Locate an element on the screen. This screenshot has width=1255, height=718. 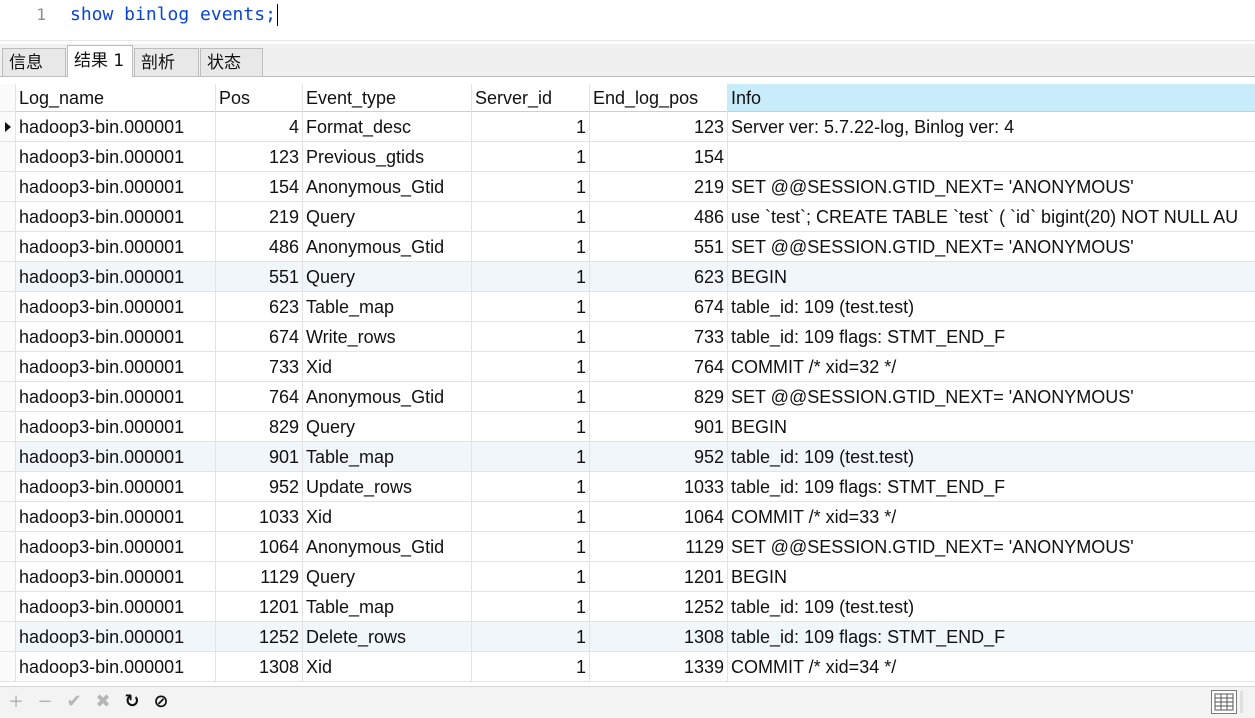
pos-cell: 1308 is located at coordinates (259, 667).